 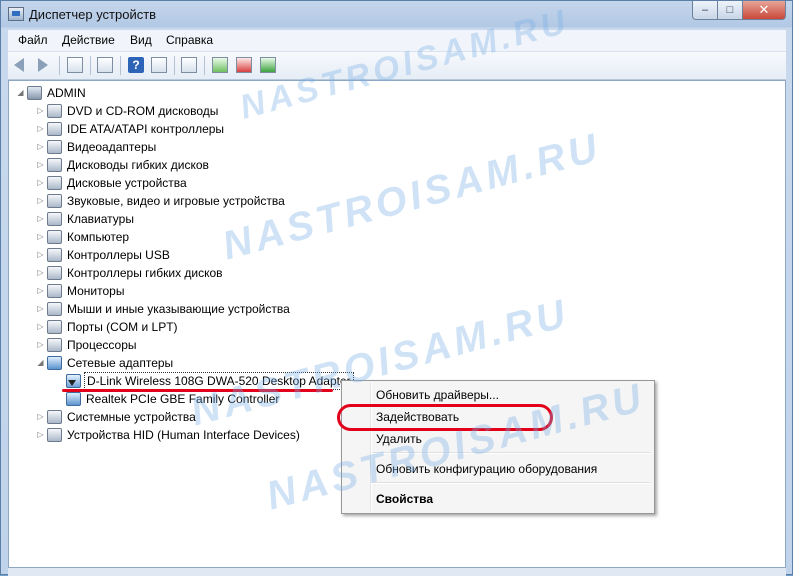 I want to click on tree-item-label: Realtek PCIe GBE Family Controller, so click(x=183, y=399).